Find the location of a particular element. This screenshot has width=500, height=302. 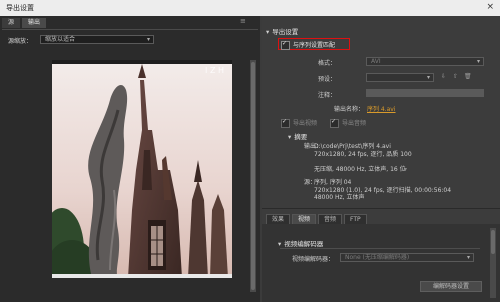

video-codec-value: None (无压缩编解码器) is located at coordinates (377, 257).